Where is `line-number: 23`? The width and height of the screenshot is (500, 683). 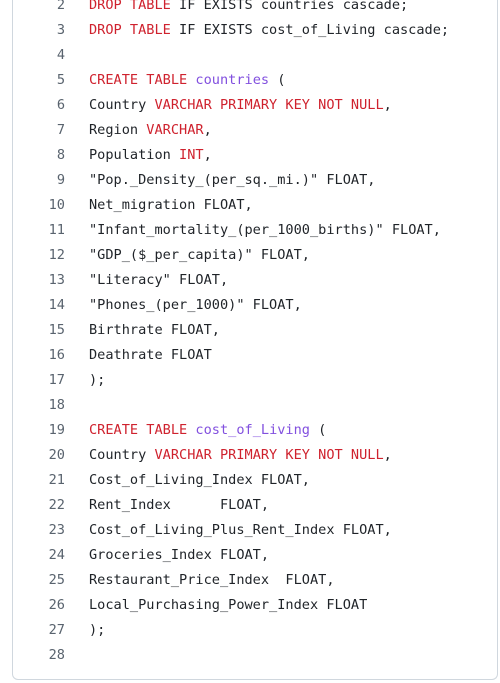 line-number: 23 is located at coordinates (39, 530).